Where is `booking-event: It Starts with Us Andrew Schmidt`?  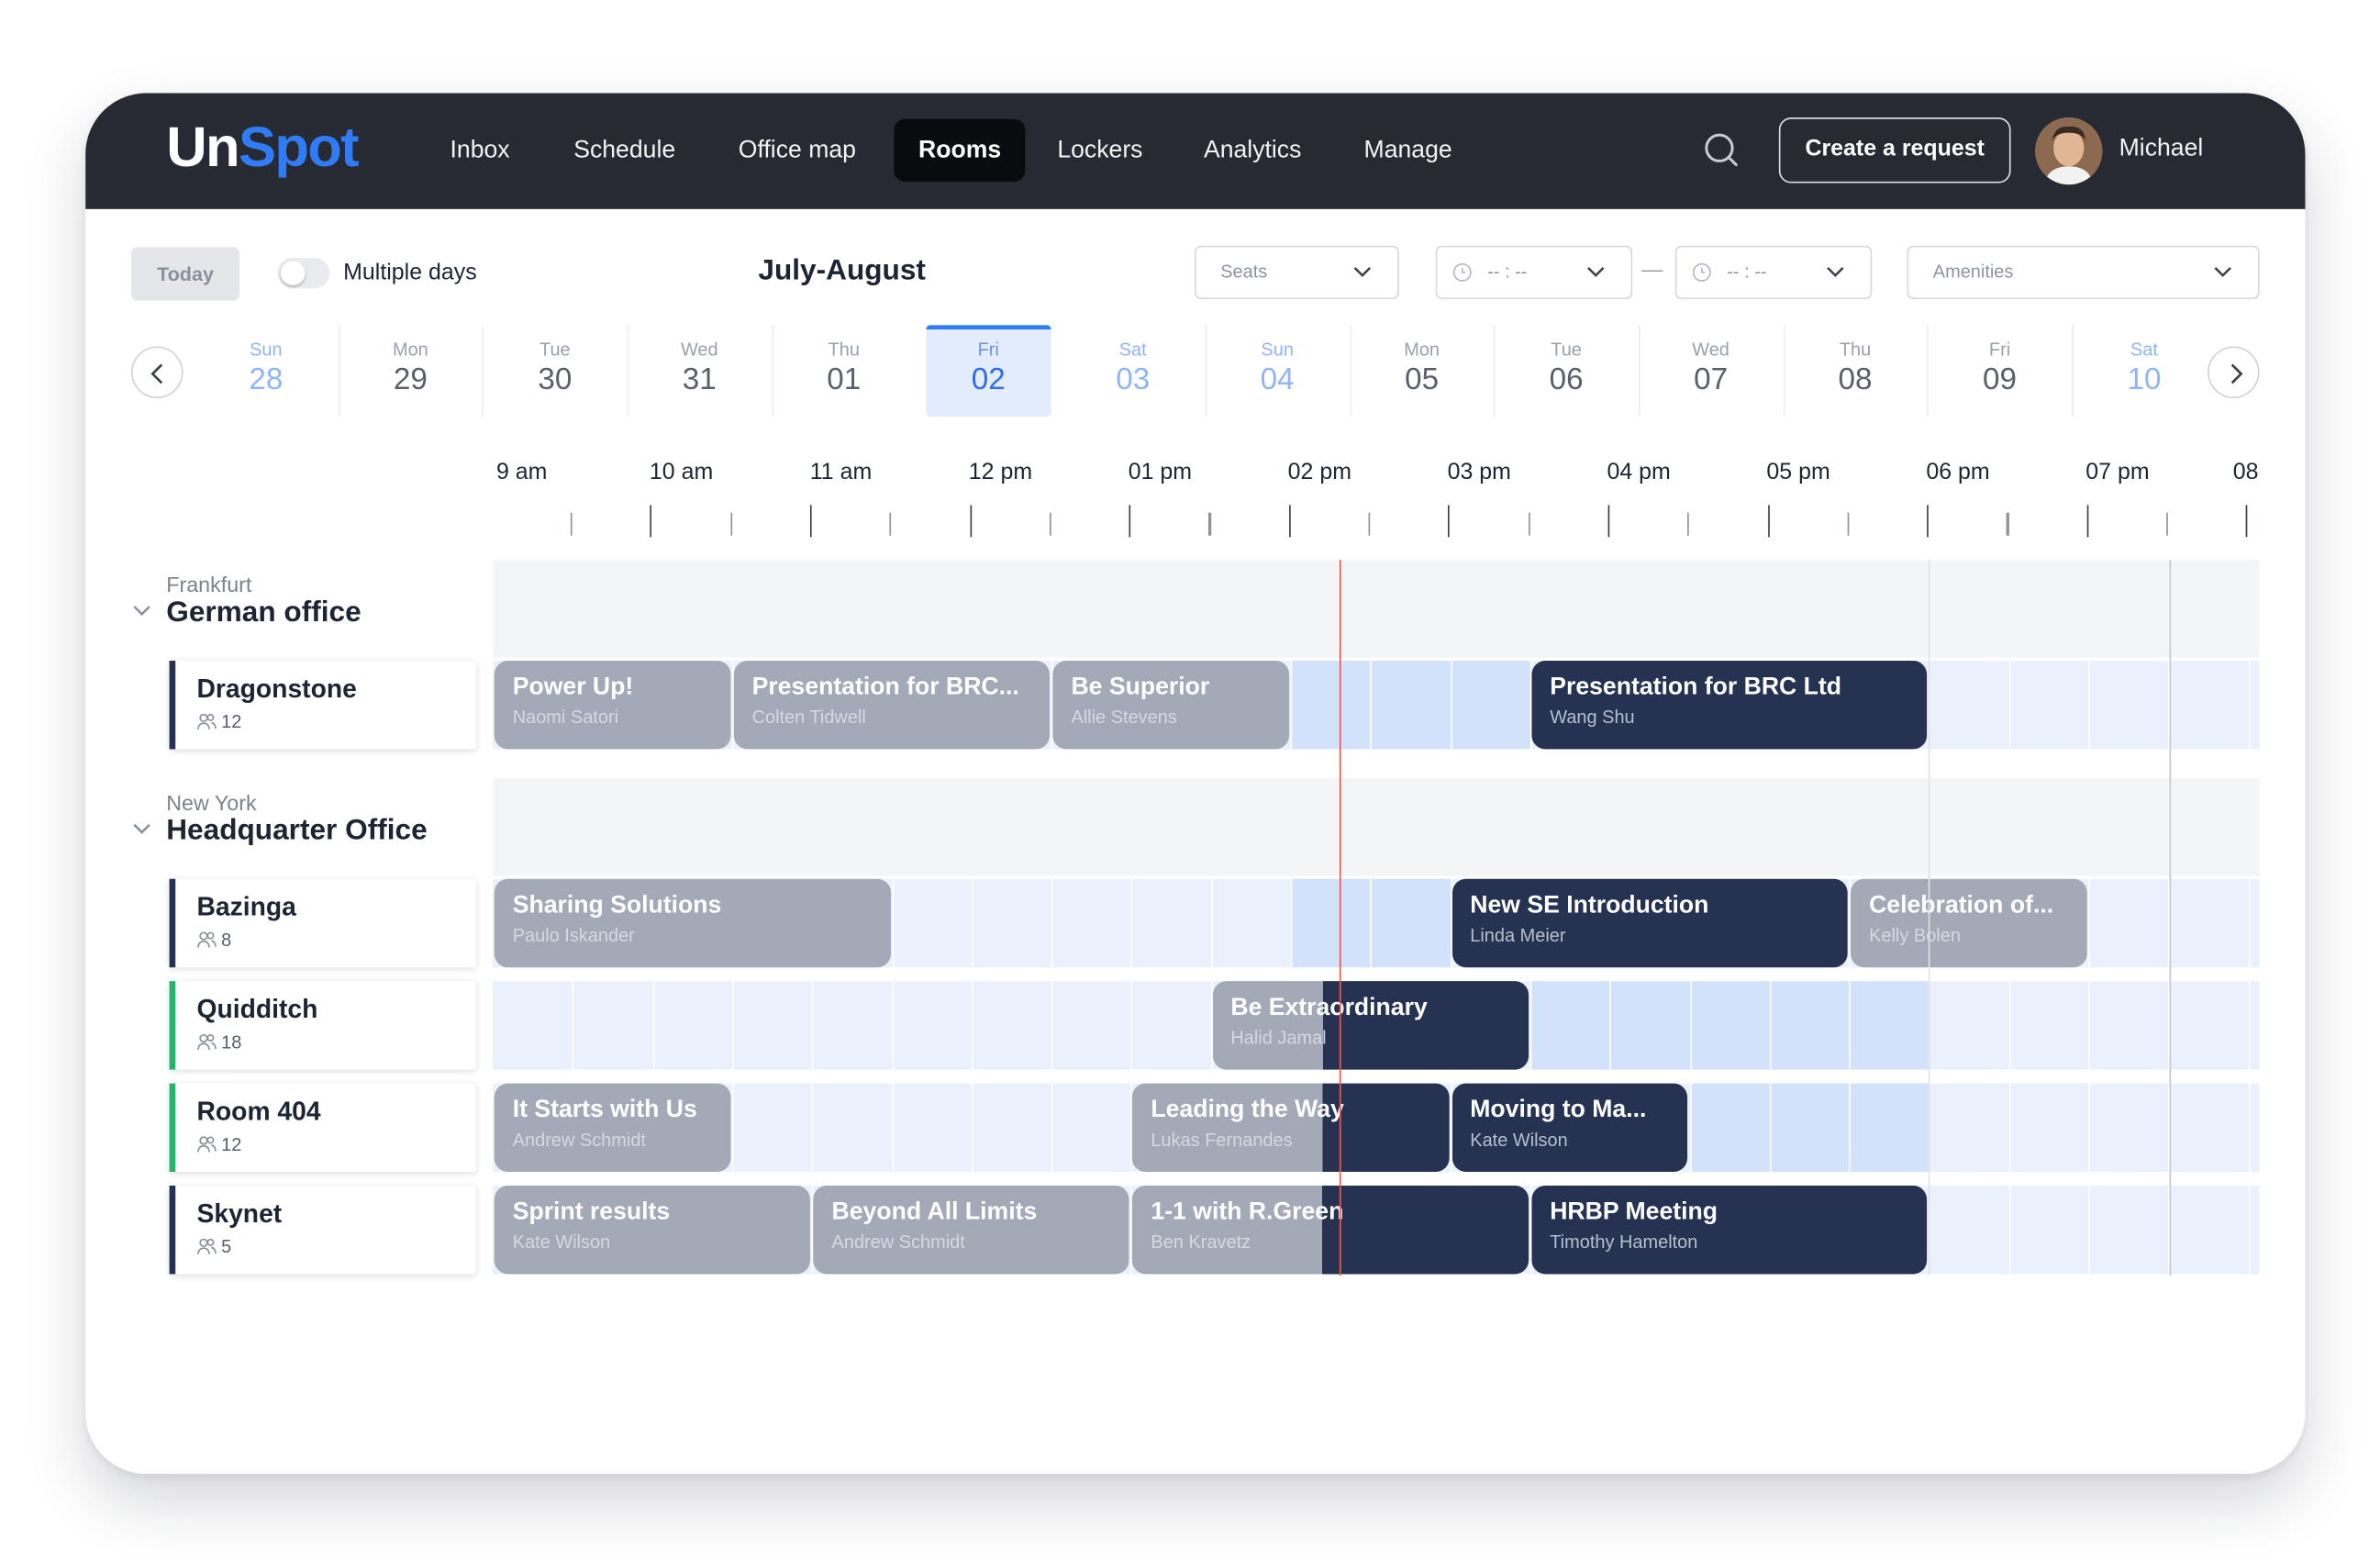
booking-event: It Starts with Us Andrew Schmidt is located at coordinates (612, 1128).